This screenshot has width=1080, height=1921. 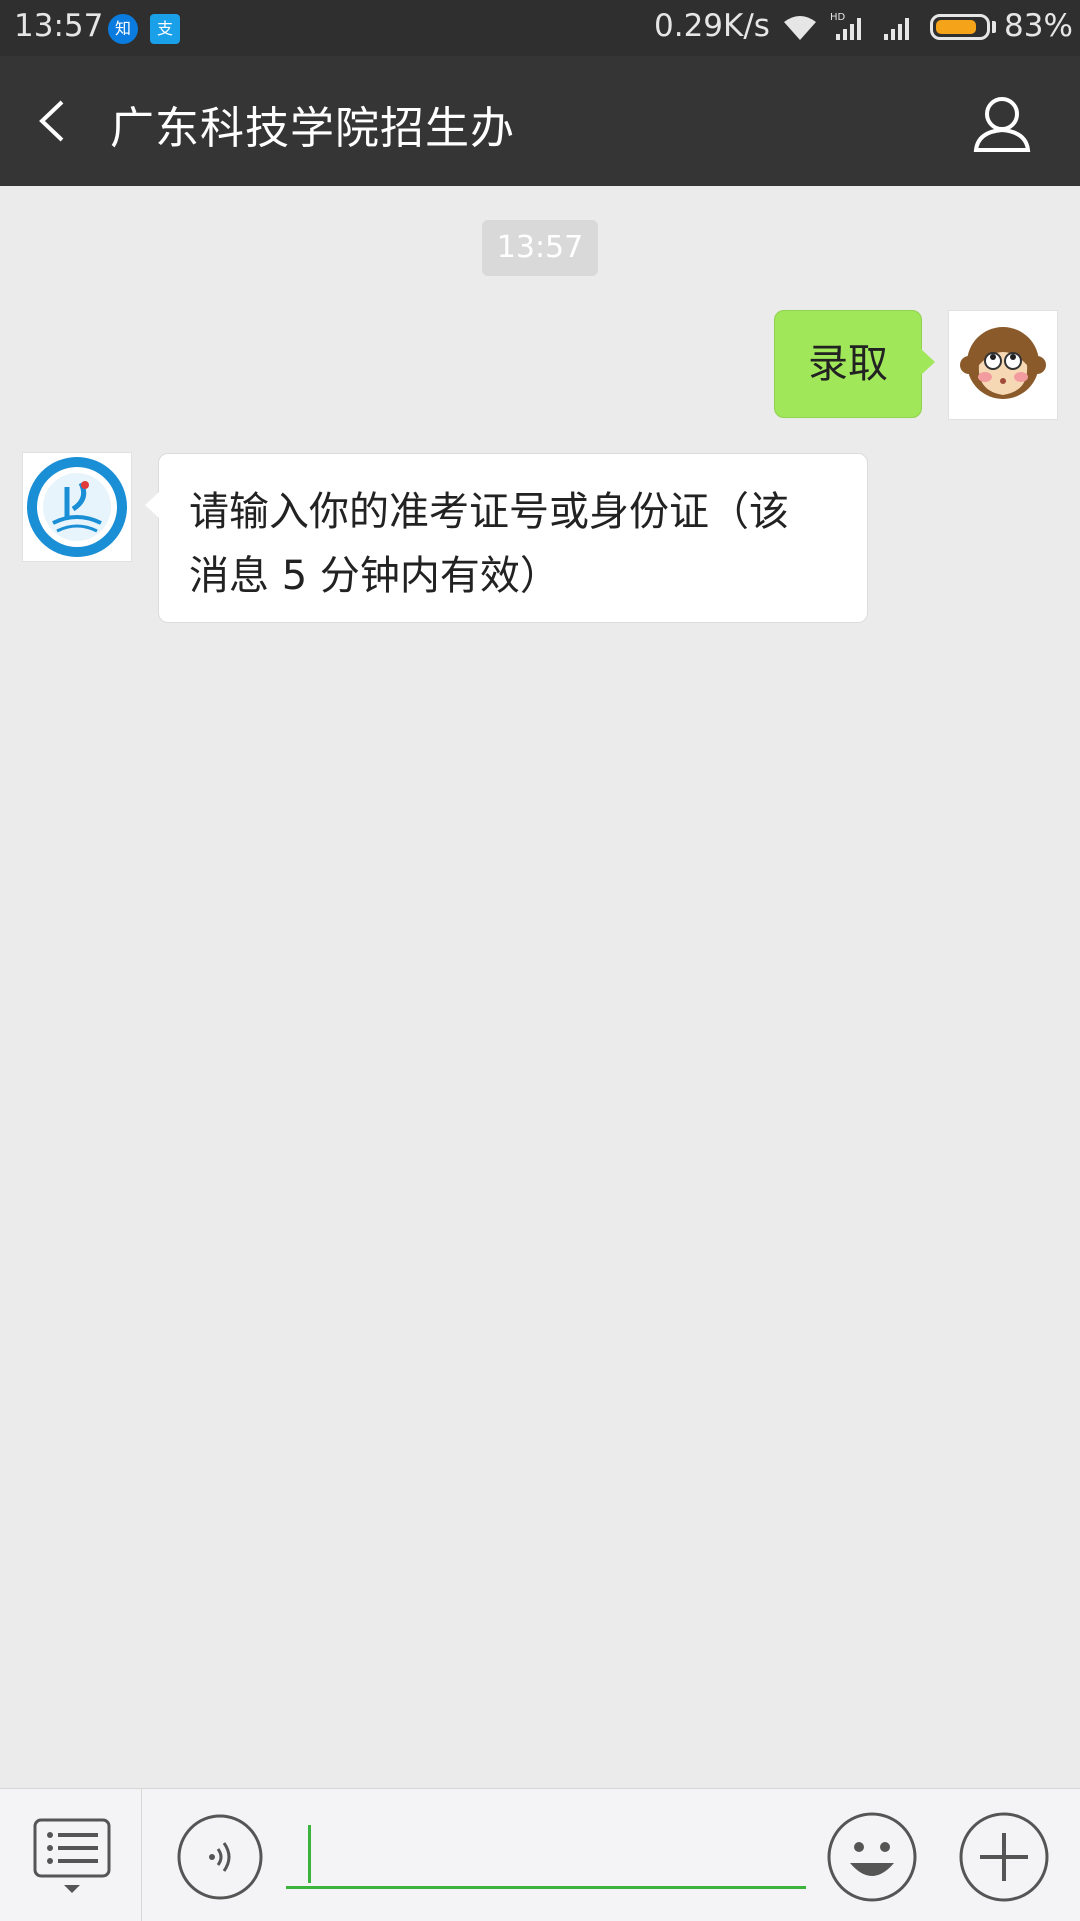 What do you see at coordinates (845, 26) in the screenshot?
I see `hd-signal-icon: HD` at bounding box center [845, 26].